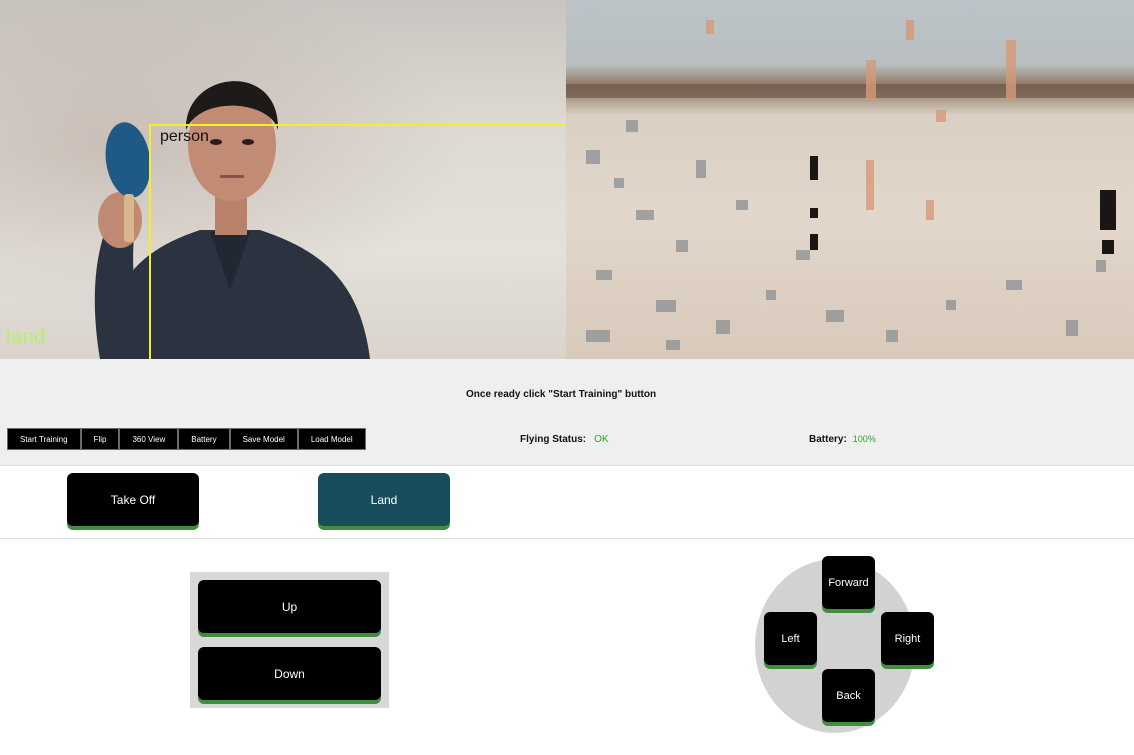 The image size is (1134, 755). Describe the element at coordinates (44, 439) in the screenshot. I see `start-training-button: Start Training` at that location.